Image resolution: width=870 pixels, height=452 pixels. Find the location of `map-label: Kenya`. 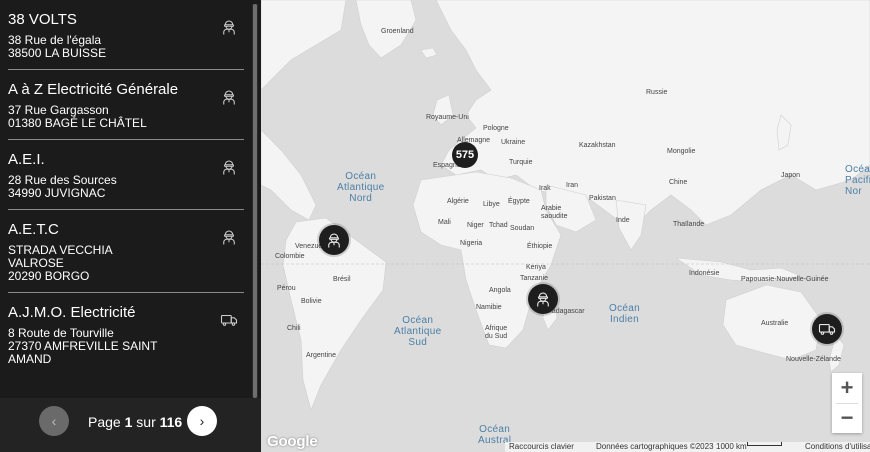

map-label: Kenya is located at coordinates (536, 267).